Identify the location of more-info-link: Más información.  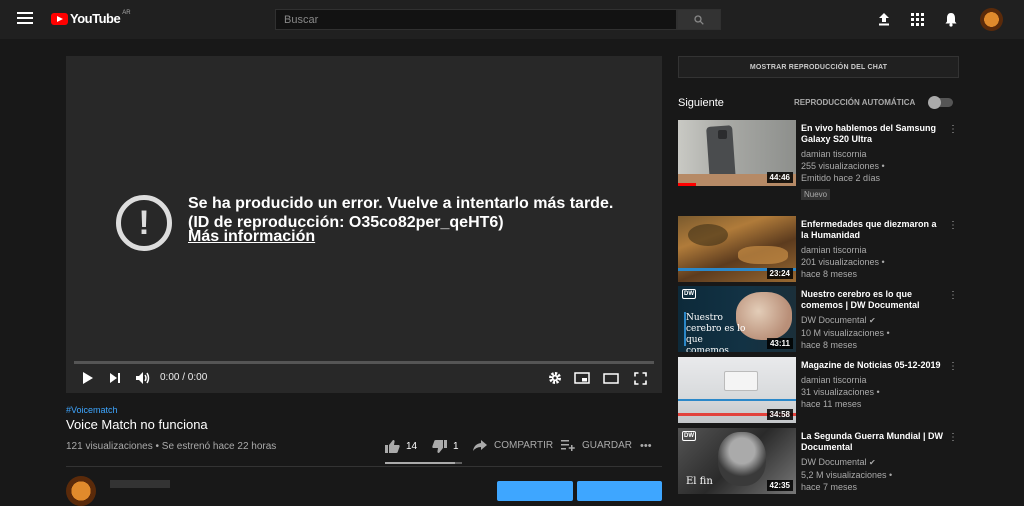
(251, 237).